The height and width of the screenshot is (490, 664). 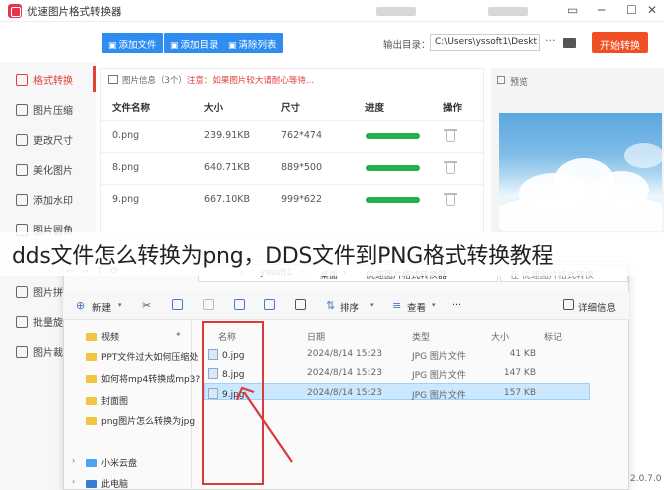 What do you see at coordinates (111, 462) in the screenshot?
I see `nav-pane-item: 小米云盘` at bounding box center [111, 462].